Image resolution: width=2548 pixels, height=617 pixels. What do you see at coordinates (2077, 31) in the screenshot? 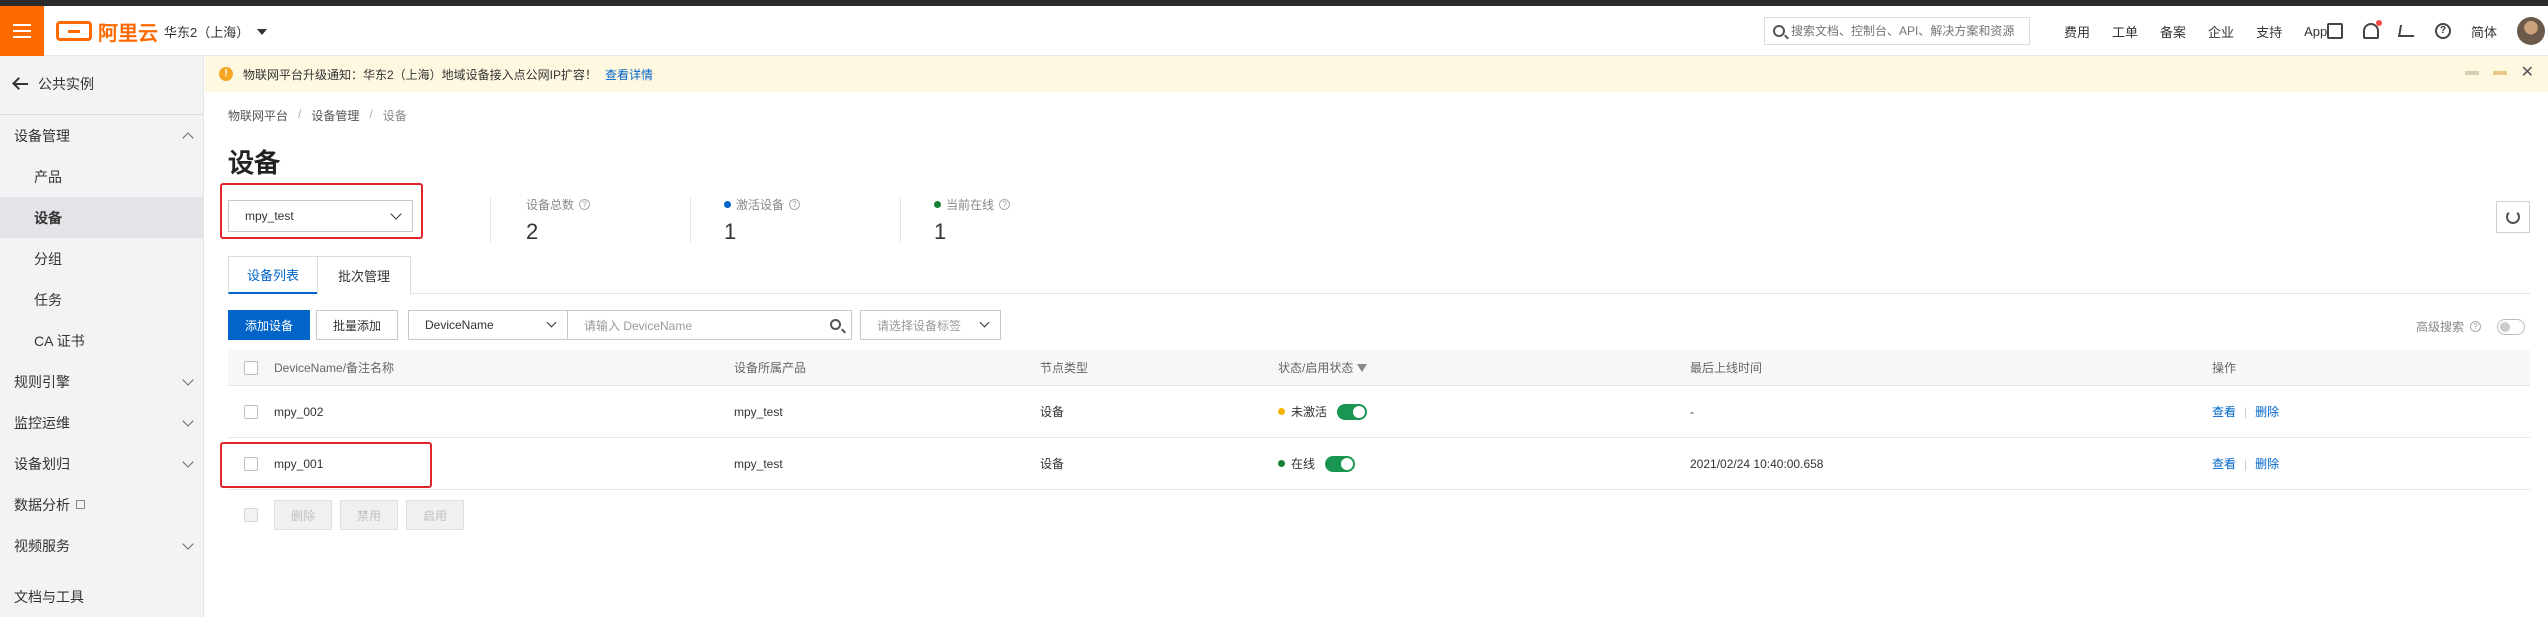
I see `top-link-fees: 费用` at bounding box center [2077, 31].